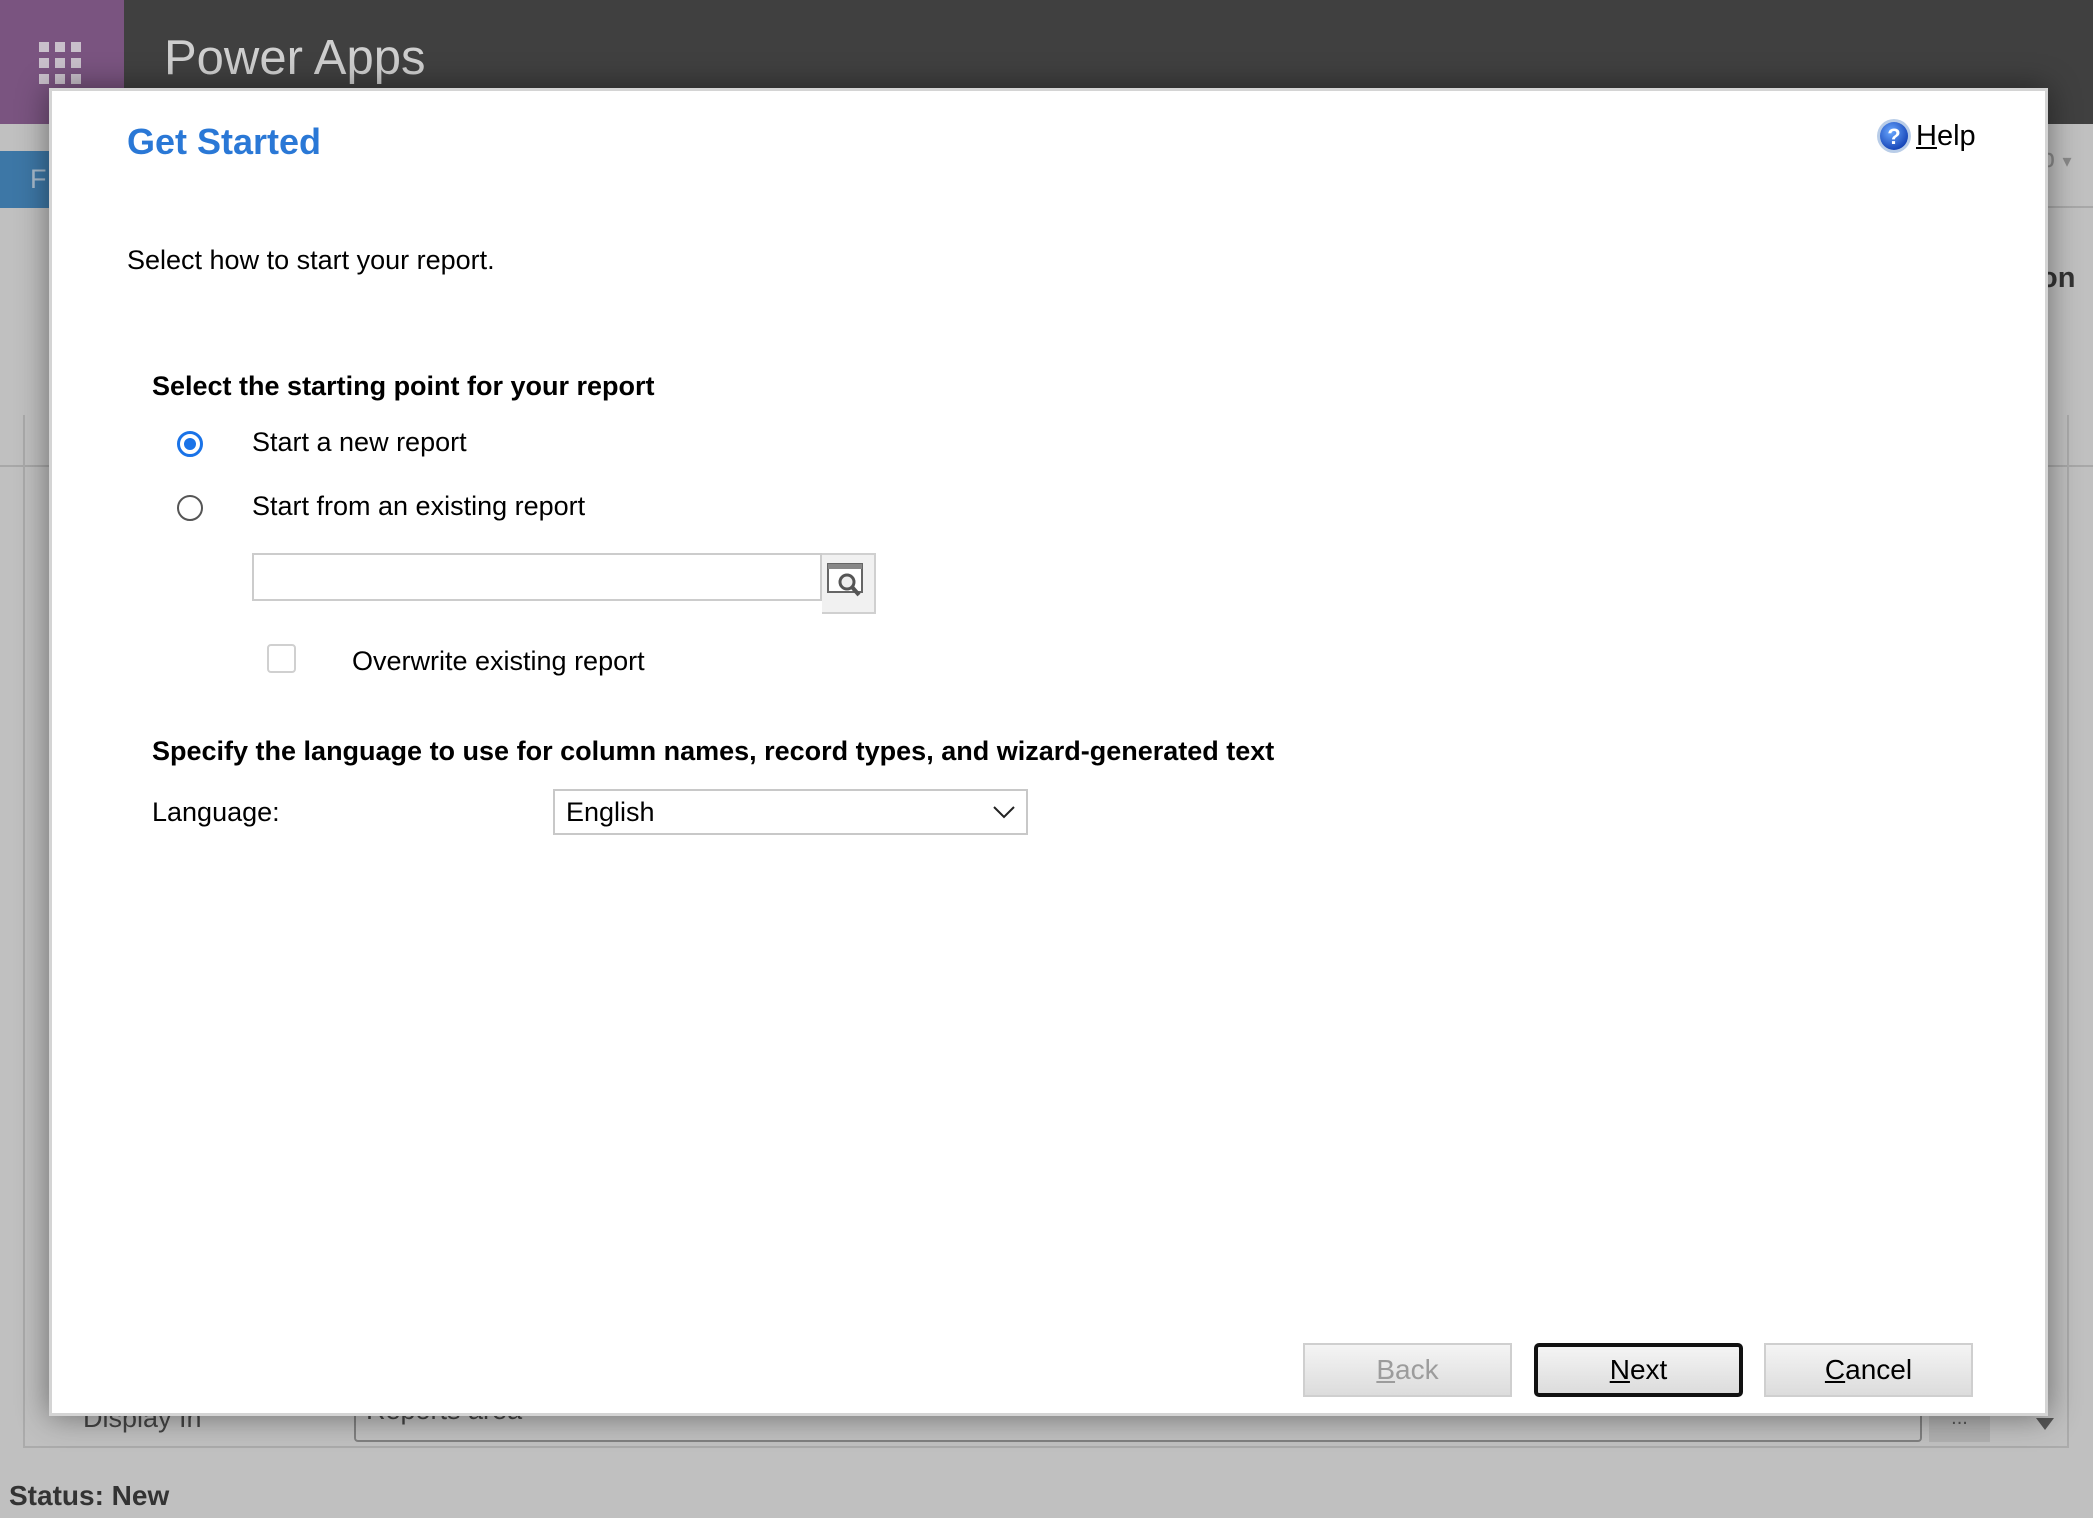  What do you see at coordinates (2045, 1424) in the screenshot?
I see `scroll-down-icon` at bounding box center [2045, 1424].